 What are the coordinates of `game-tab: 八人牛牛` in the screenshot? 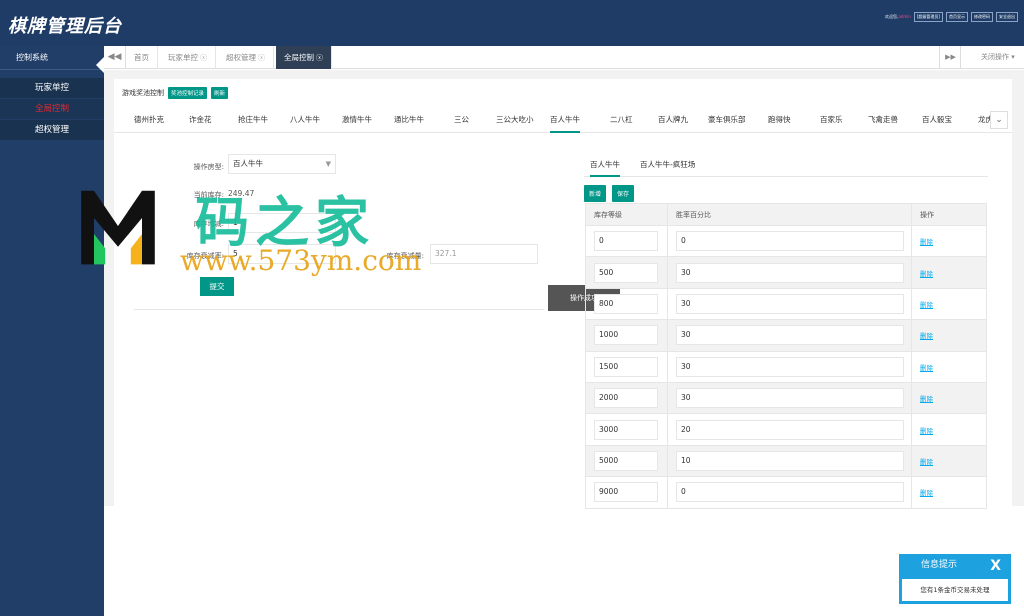 It's located at (305, 120).